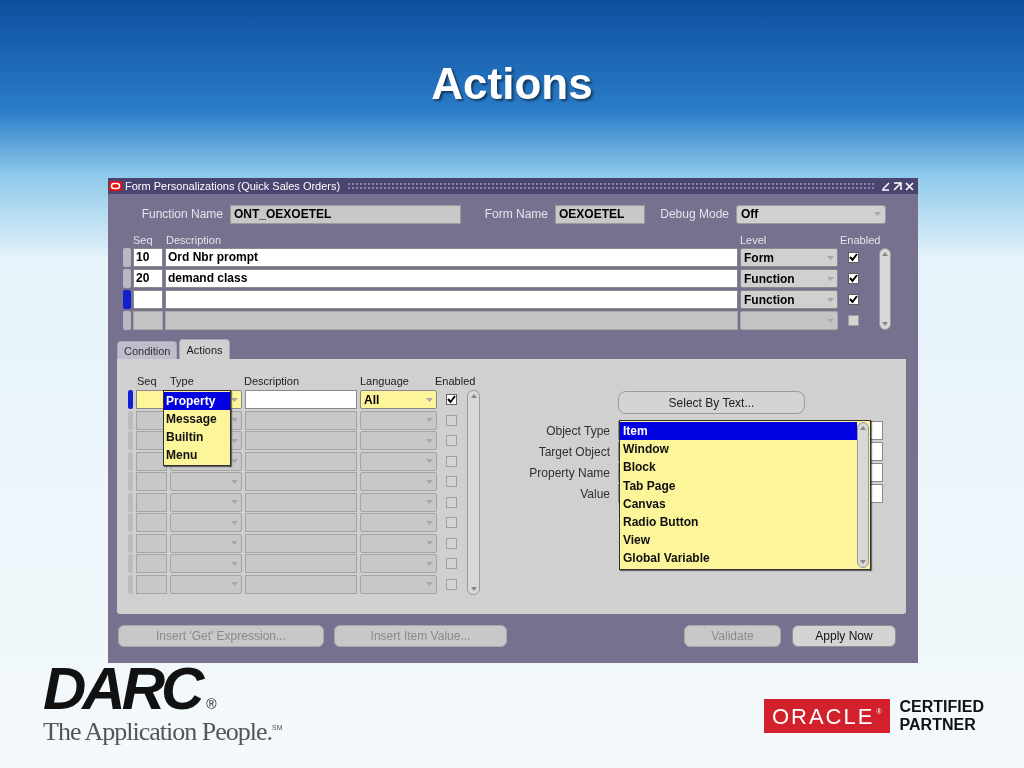 The height and width of the screenshot is (768, 1024). What do you see at coordinates (115, 186) in the screenshot?
I see `app-icon` at bounding box center [115, 186].